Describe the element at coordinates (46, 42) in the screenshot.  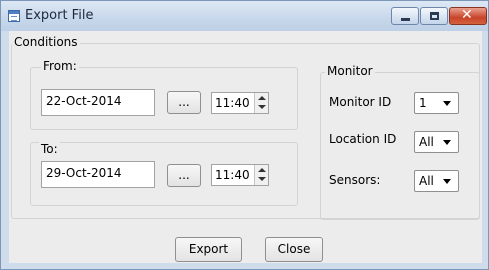
I see `conditions-legend: Conditions` at that location.